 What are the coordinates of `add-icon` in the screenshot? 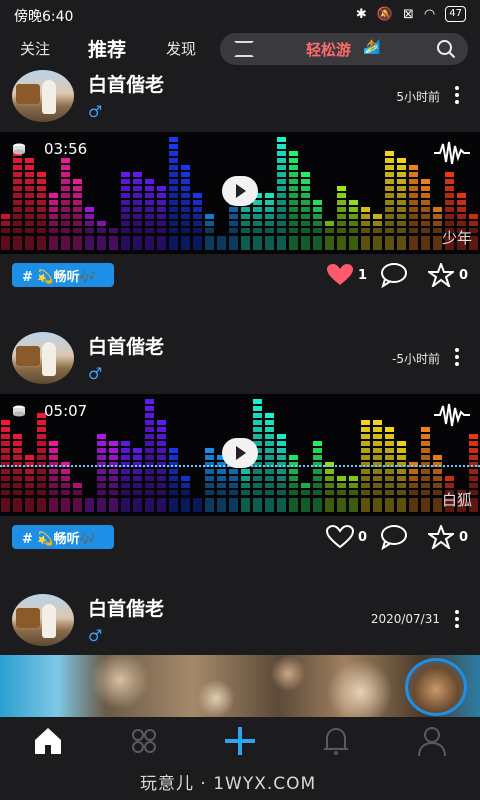 It's located at (240, 741).